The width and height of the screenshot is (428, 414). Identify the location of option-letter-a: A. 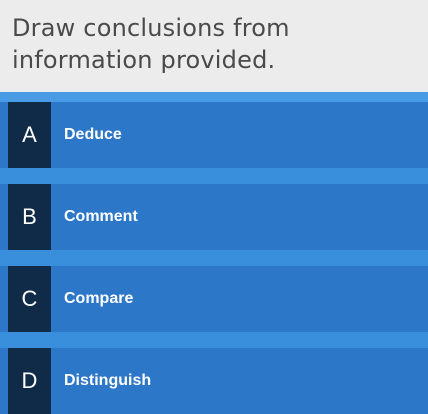
(29, 135).